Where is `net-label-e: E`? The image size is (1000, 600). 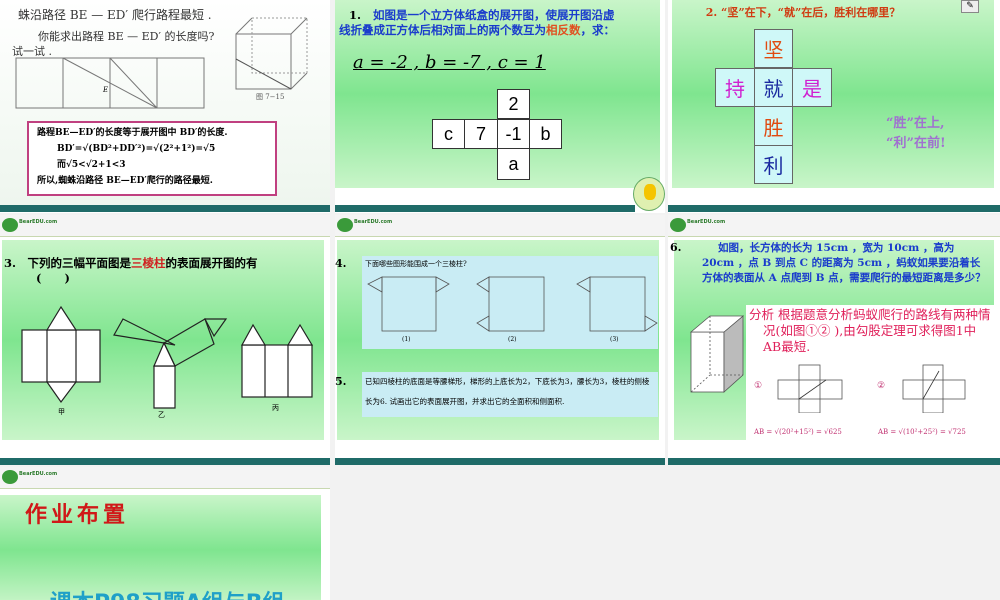
net-label-e: E is located at coordinates (106, 90).